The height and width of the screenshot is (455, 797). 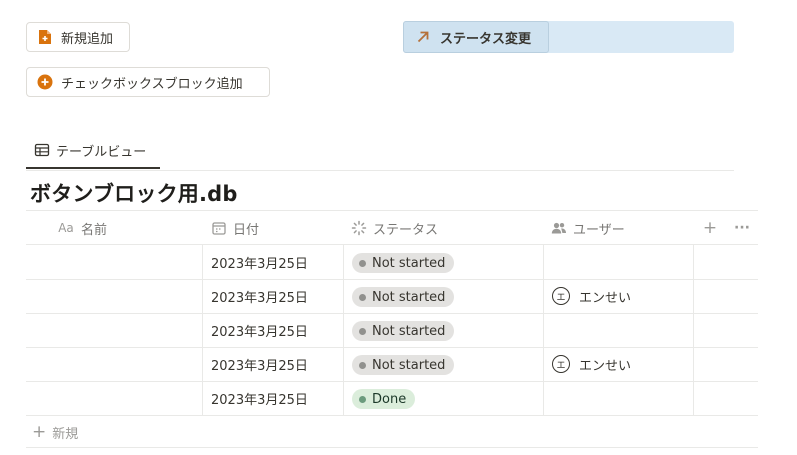 I want to click on view-tab-bar: テーブルビュー, so click(x=380, y=152).